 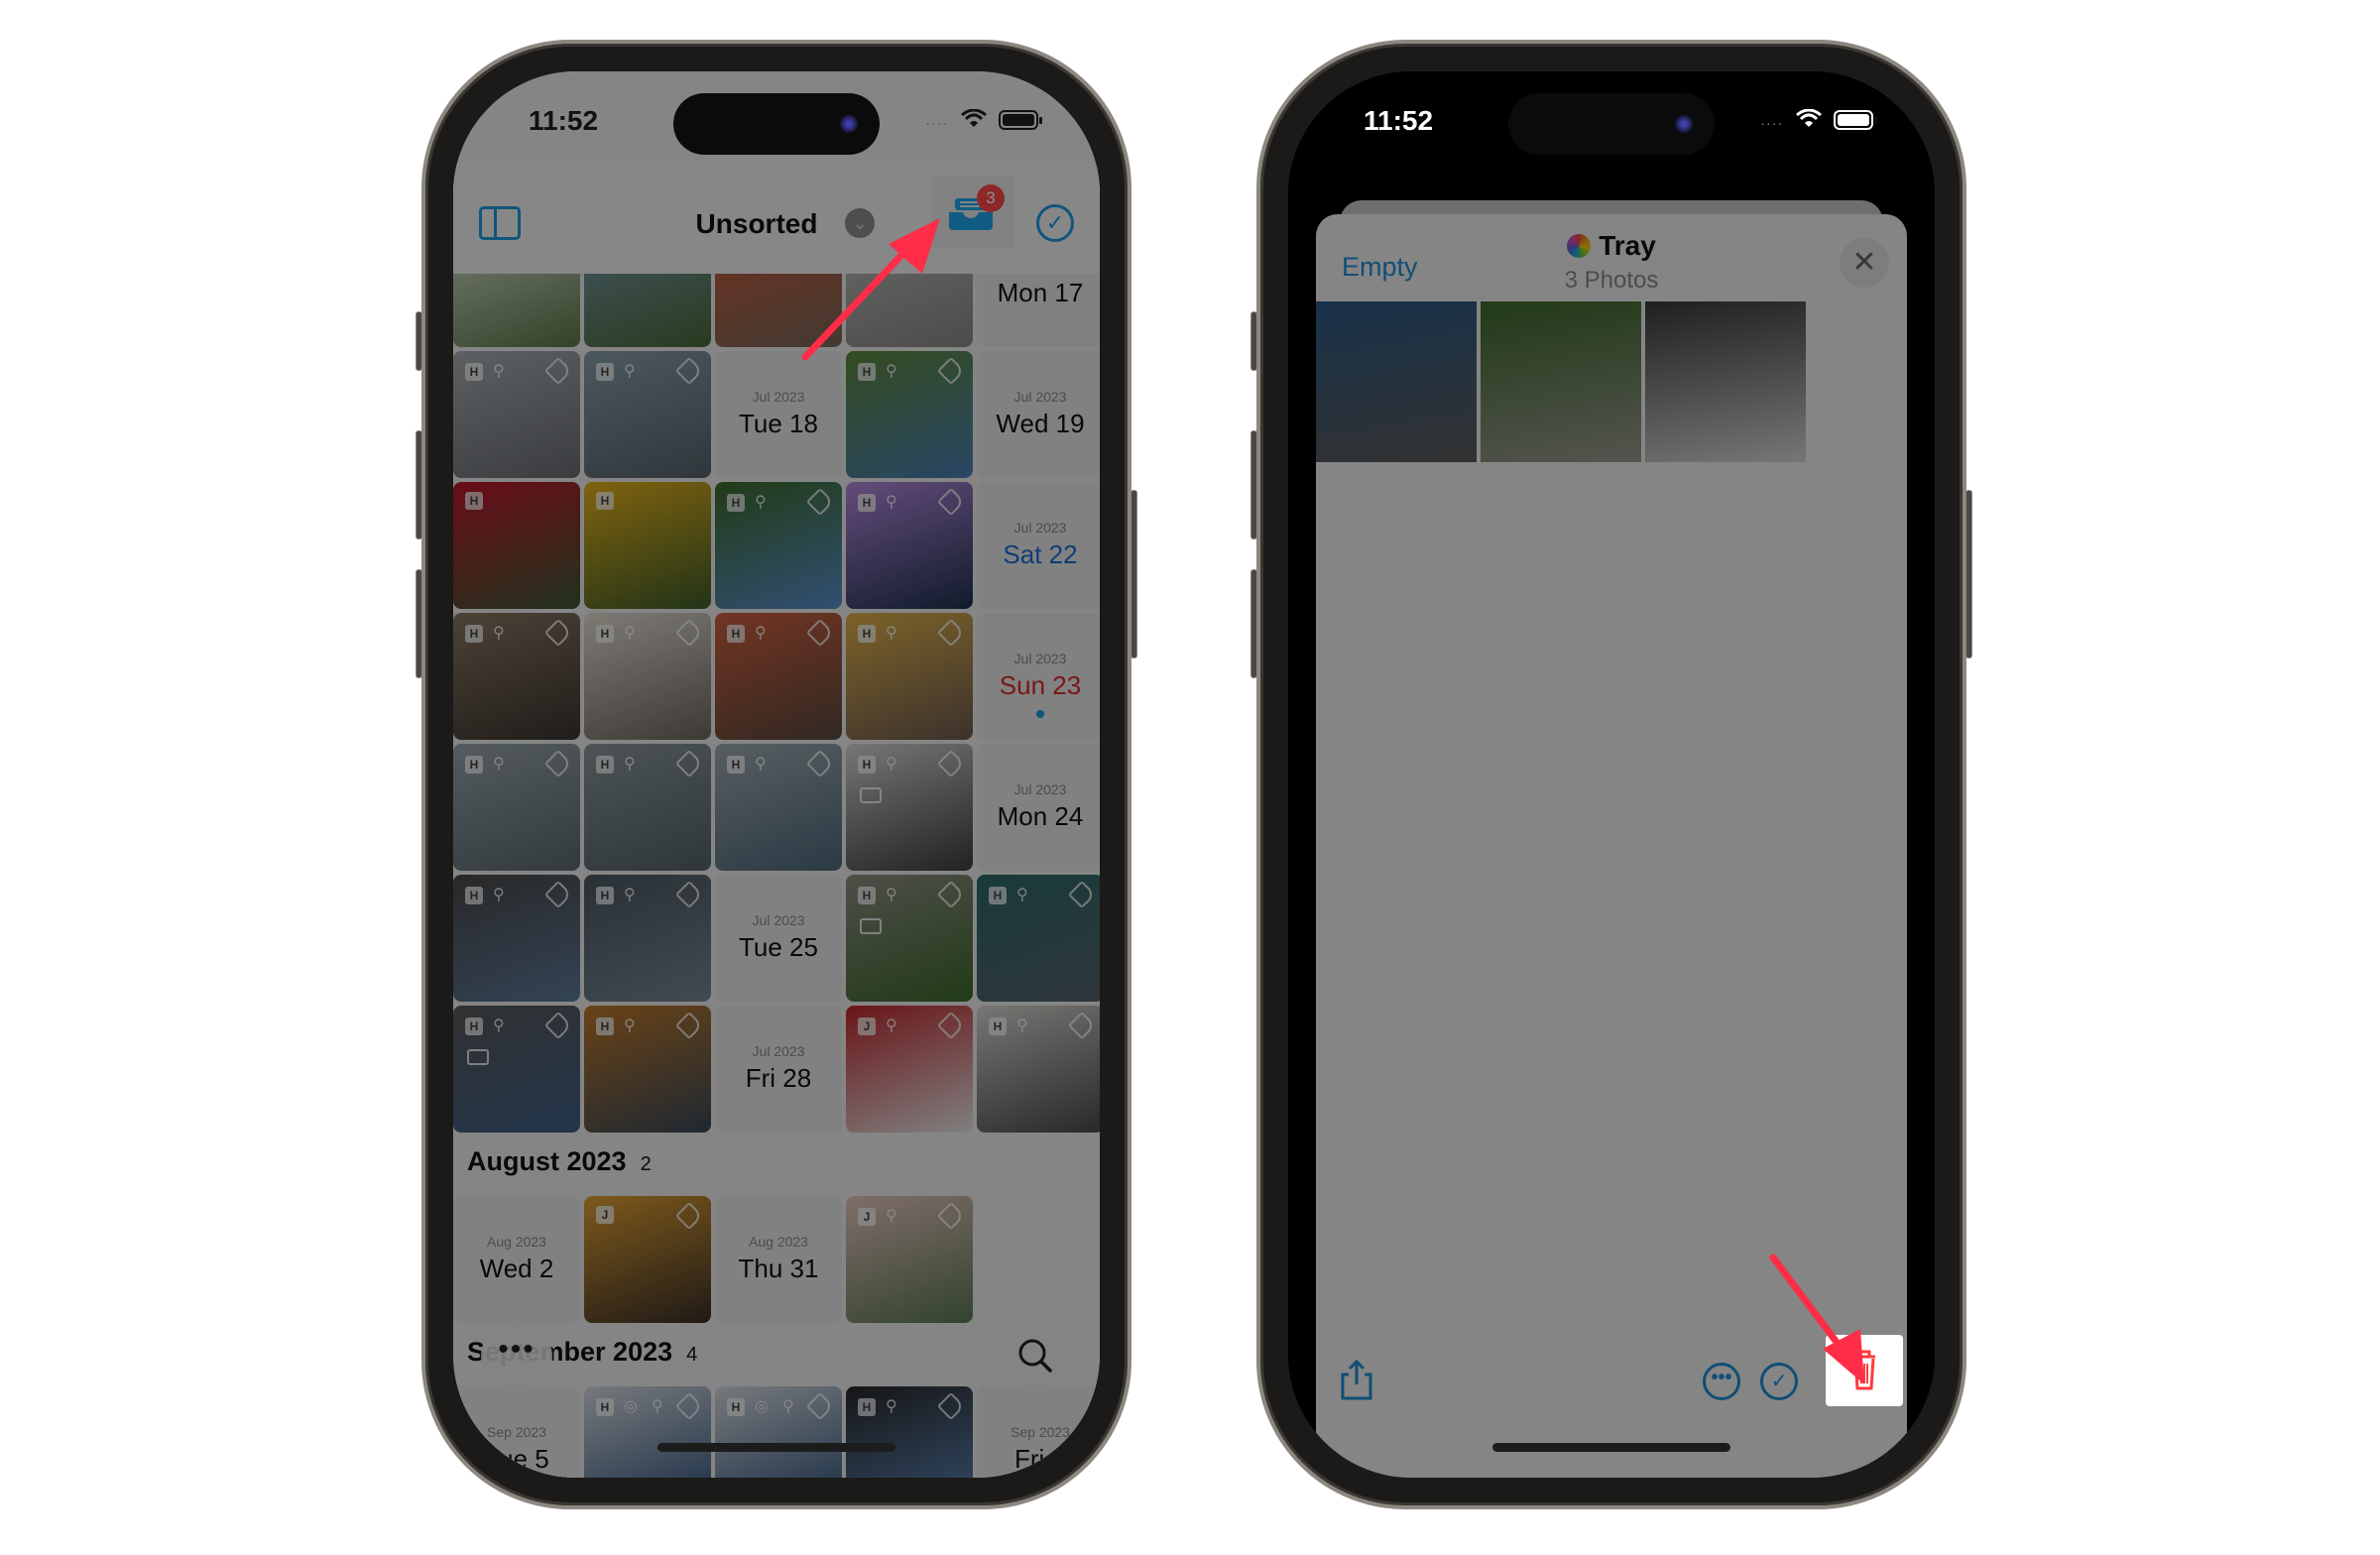 I want to click on chevron-down-icon: ⌄, so click(x=860, y=223).